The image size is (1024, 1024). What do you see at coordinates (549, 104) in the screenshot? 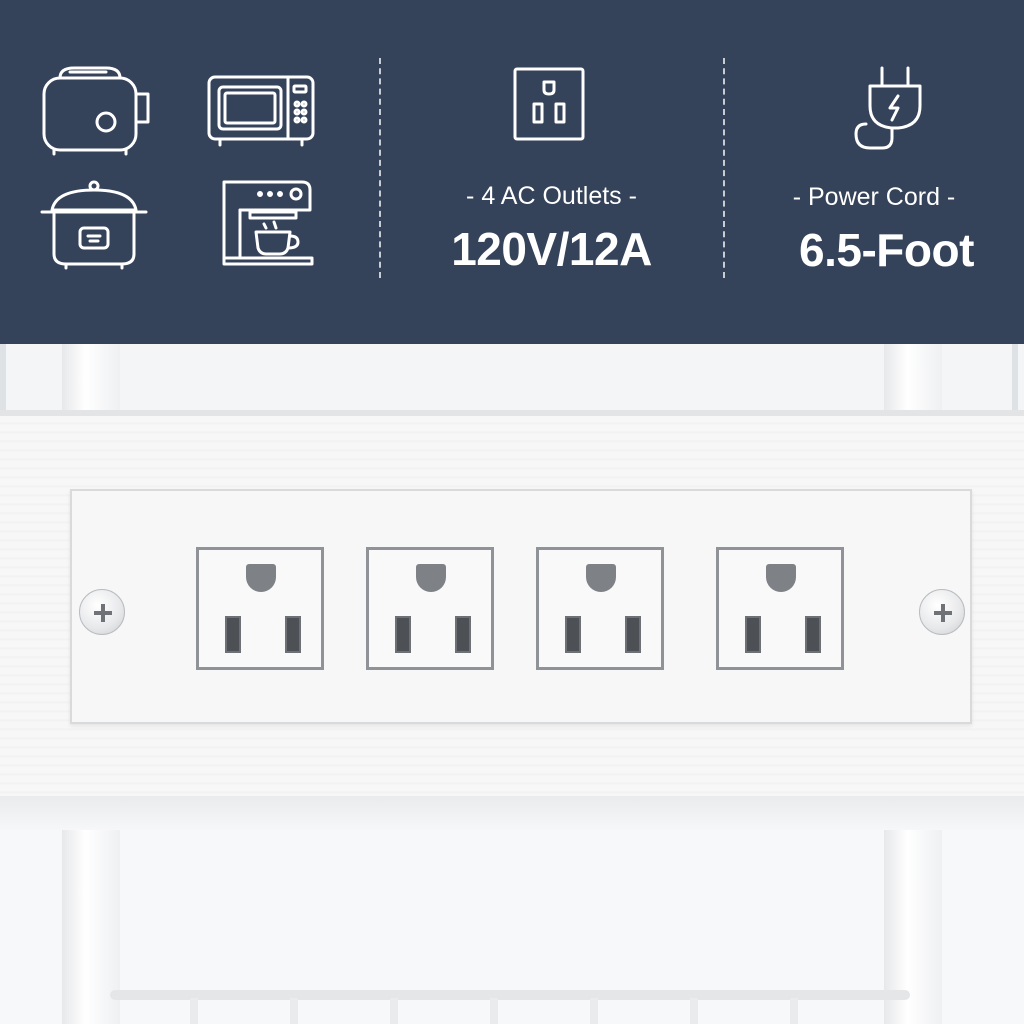
I see `outlet-icon` at bounding box center [549, 104].